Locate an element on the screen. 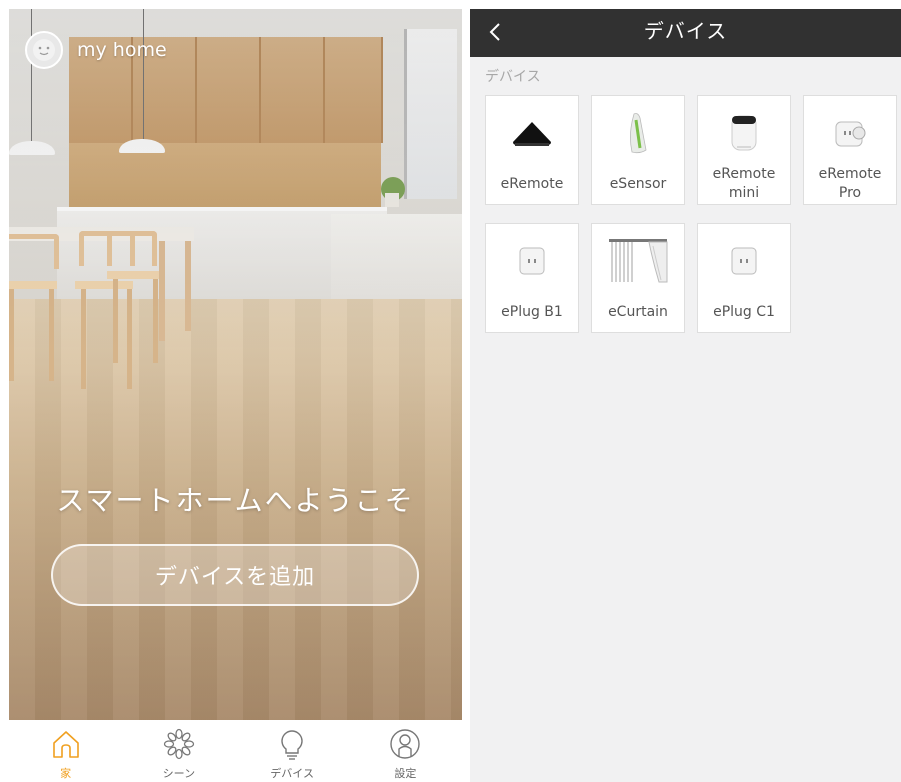 The width and height of the screenshot is (901, 782). eremote-icon is located at coordinates (532, 134).